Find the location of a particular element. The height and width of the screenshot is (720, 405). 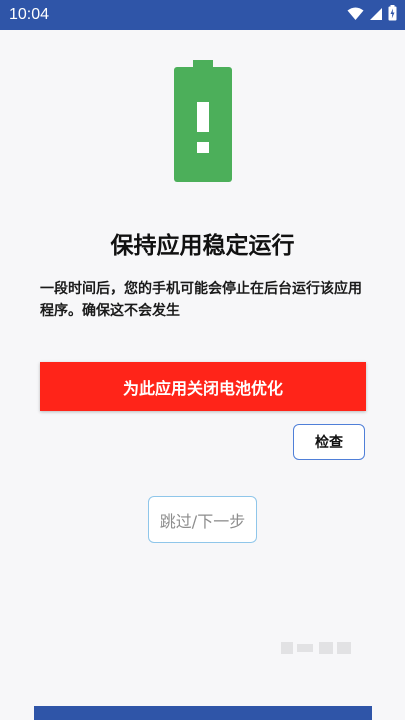

battery-alert-icon is located at coordinates (203, 121).